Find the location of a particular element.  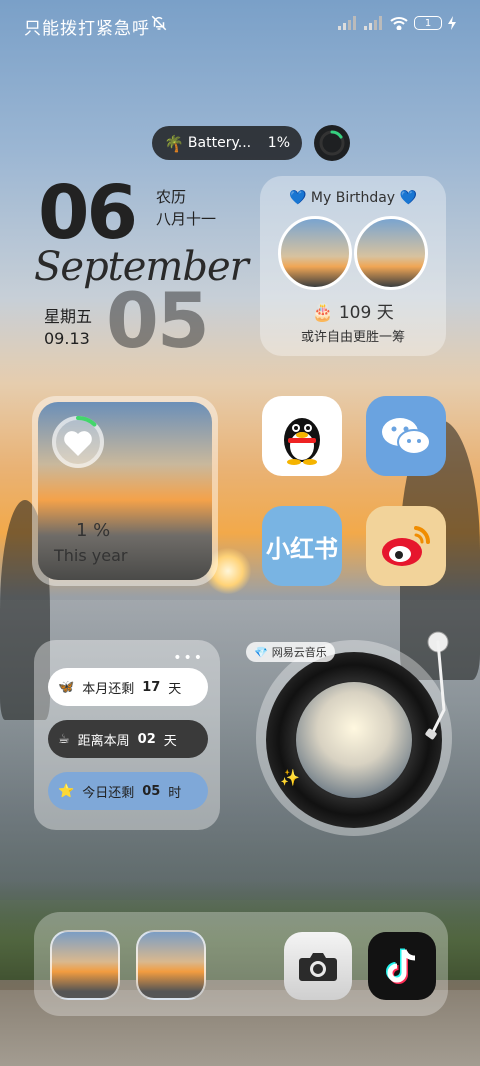

weekday: 星期五 is located at coordinates (68, 316).